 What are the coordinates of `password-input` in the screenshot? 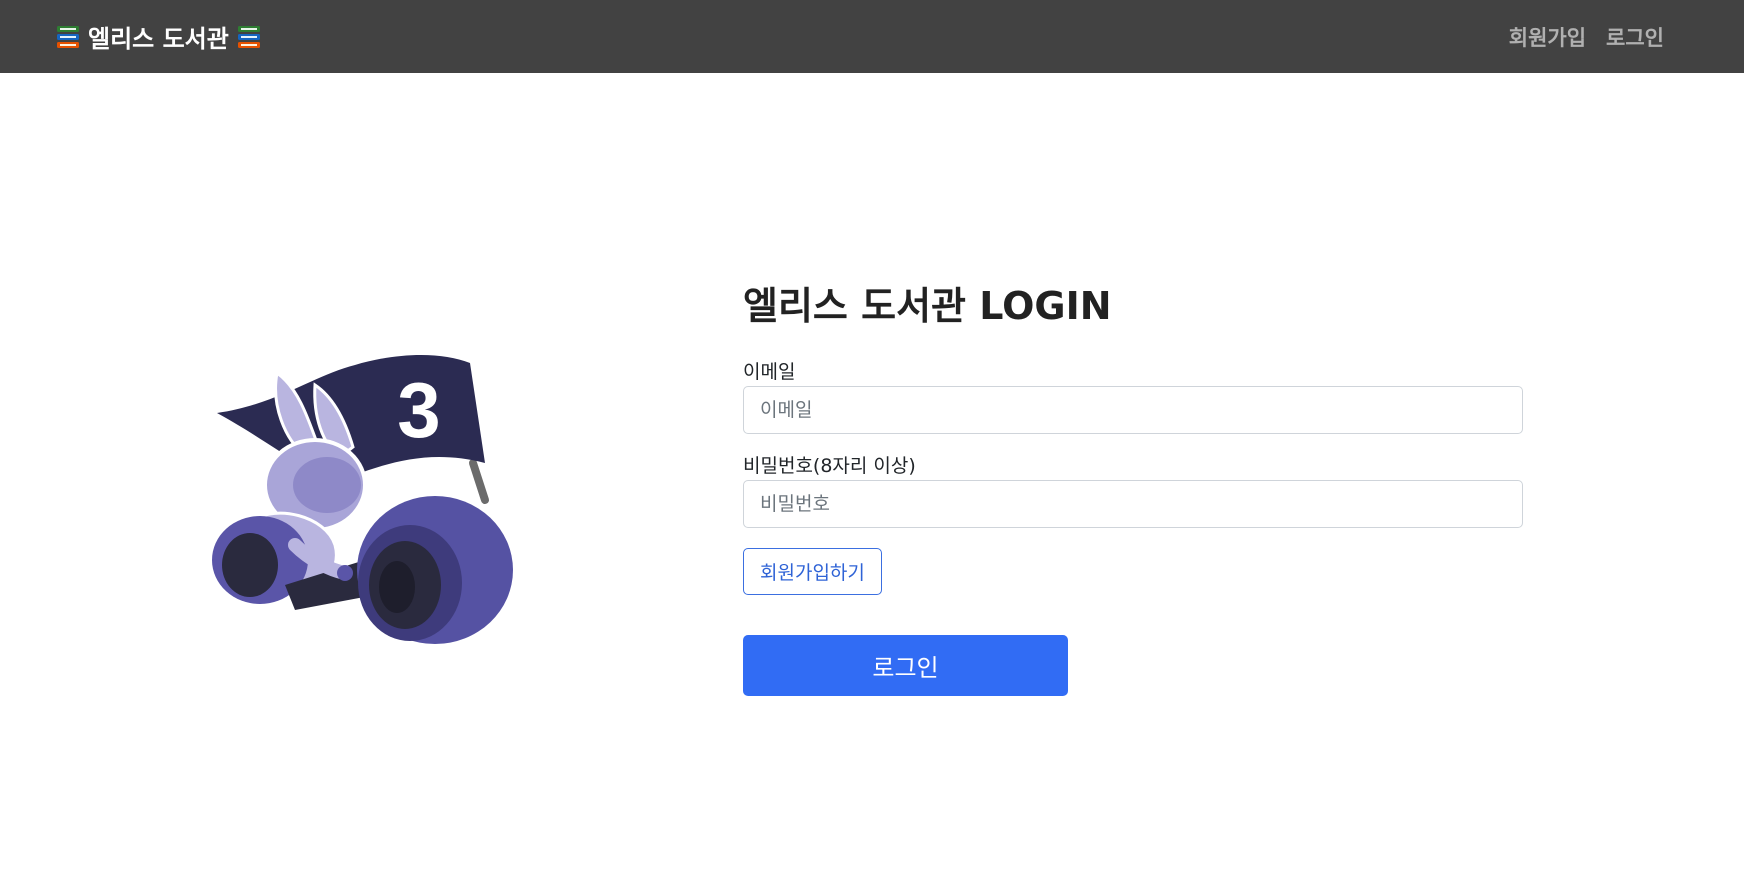 It's located at (1133, 504).